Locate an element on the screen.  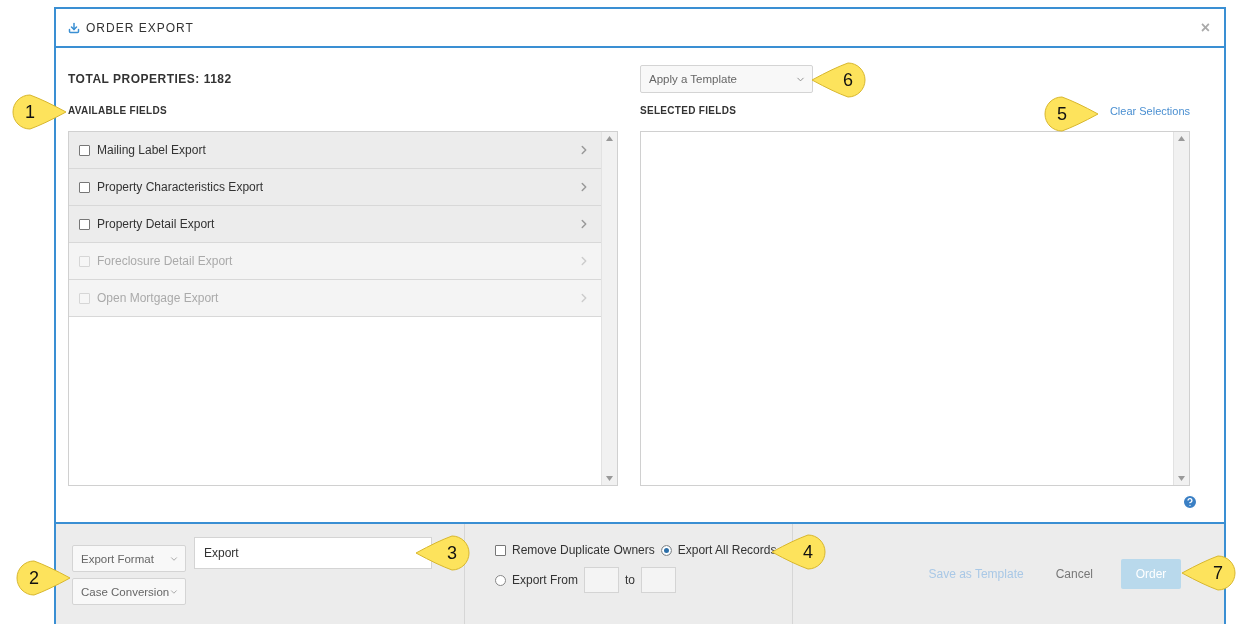
field-row: Property Detail Export is located at coordinates (335, 224).